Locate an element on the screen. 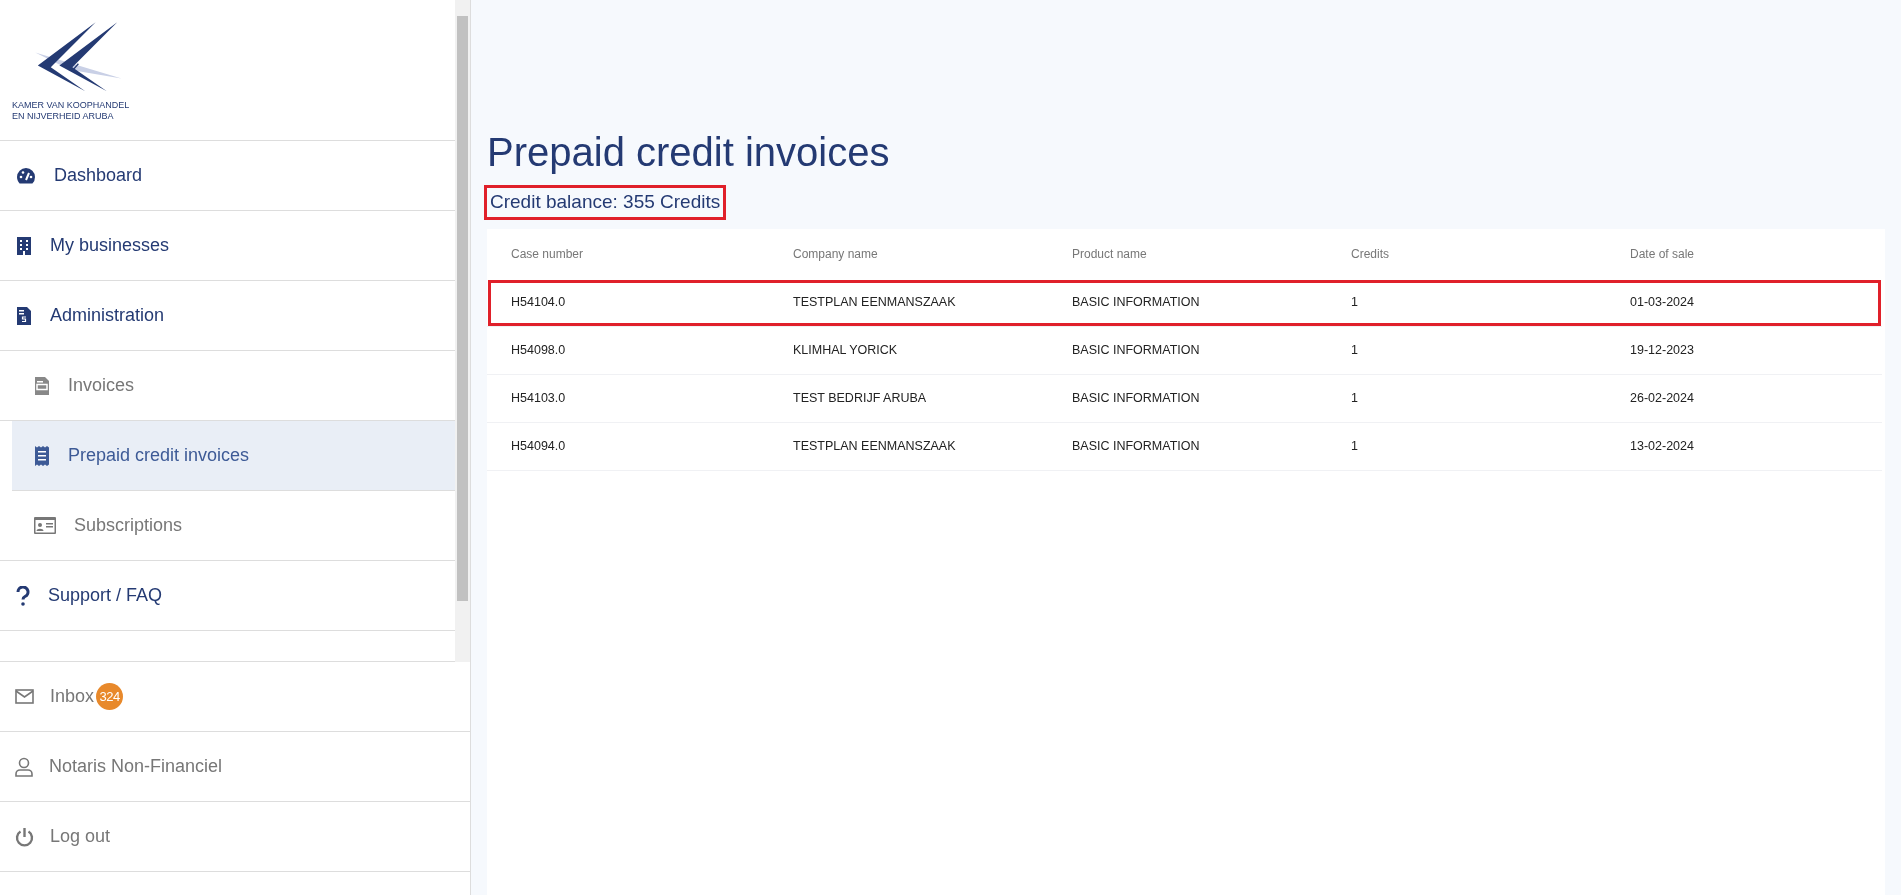 The image size is (1901, 895). sidebar-item: Inbox 324 is located at coordinates (235, 697).